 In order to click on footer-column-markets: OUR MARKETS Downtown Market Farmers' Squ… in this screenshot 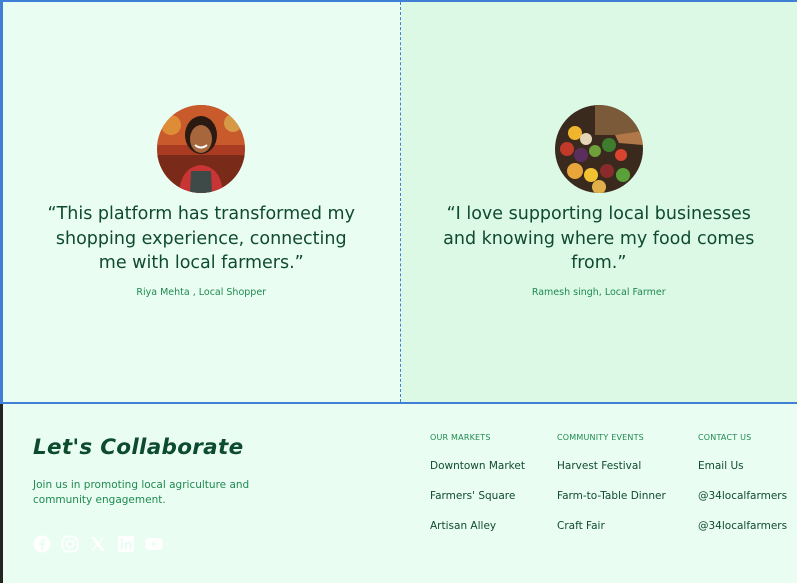, I will do `click(477, 483)`.